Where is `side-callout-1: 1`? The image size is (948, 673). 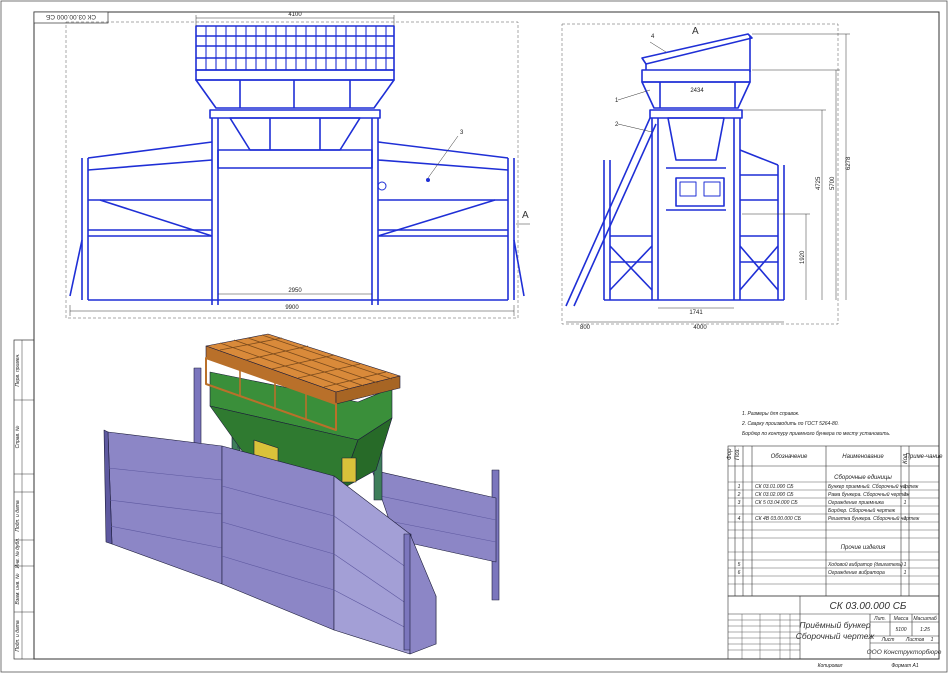
side-callout-1: 1 is located at coordinates (617, 101).